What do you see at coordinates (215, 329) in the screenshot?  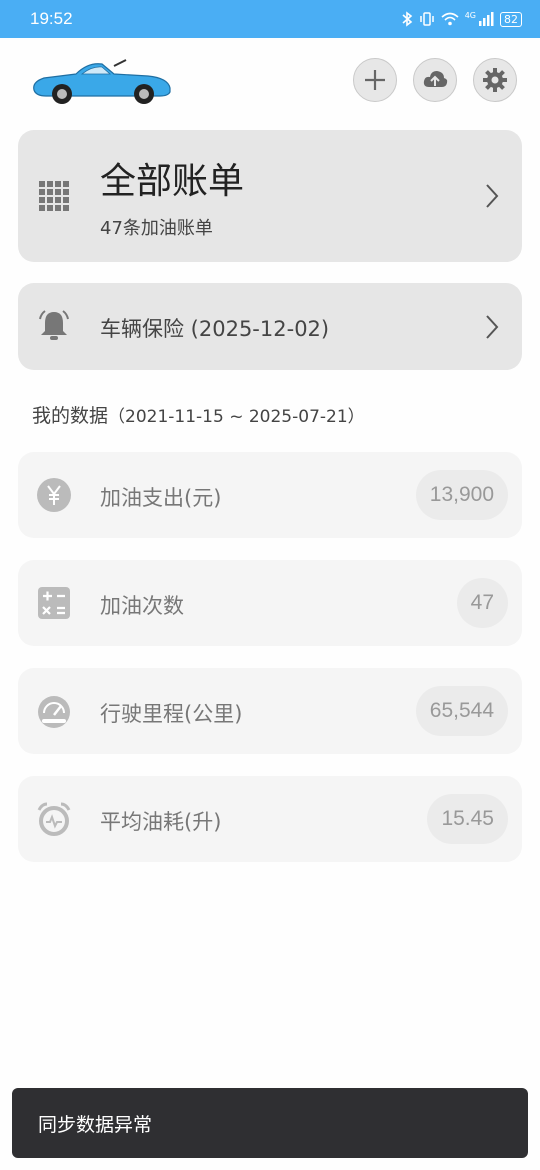 I see `insurance-label: 车辆保险 (2025-12-02)` at bounding box center [215, 329].